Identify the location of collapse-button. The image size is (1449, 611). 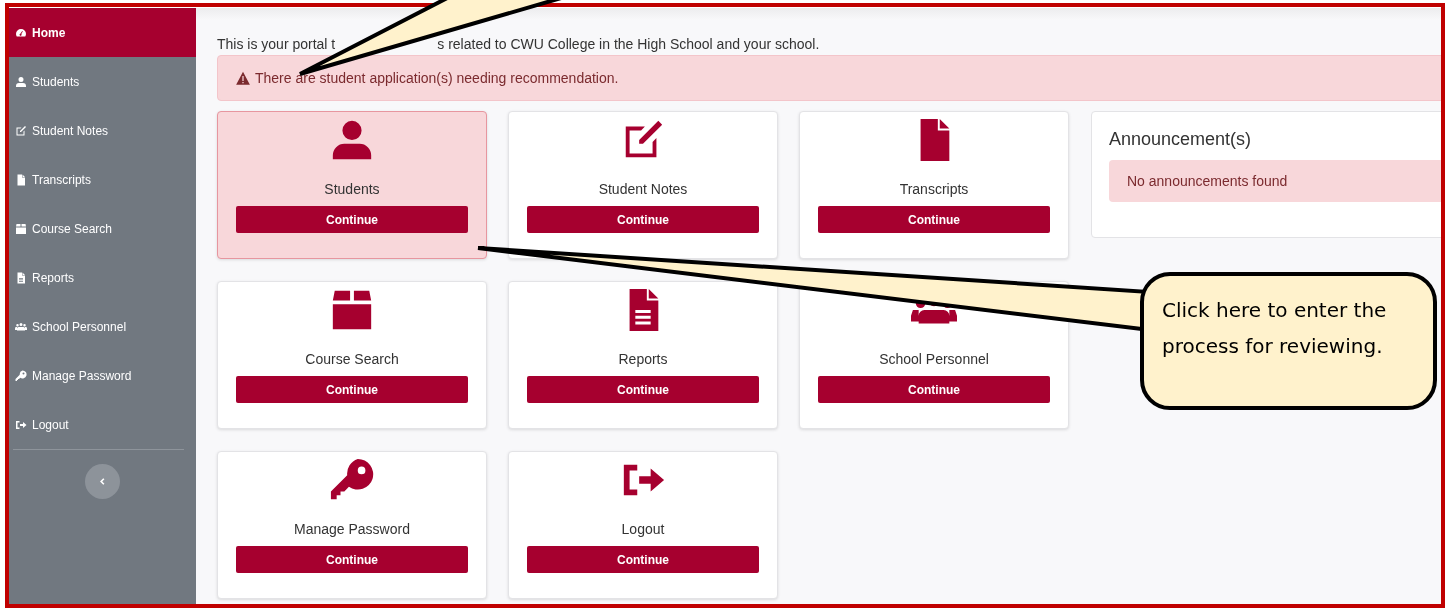
(102, 481).